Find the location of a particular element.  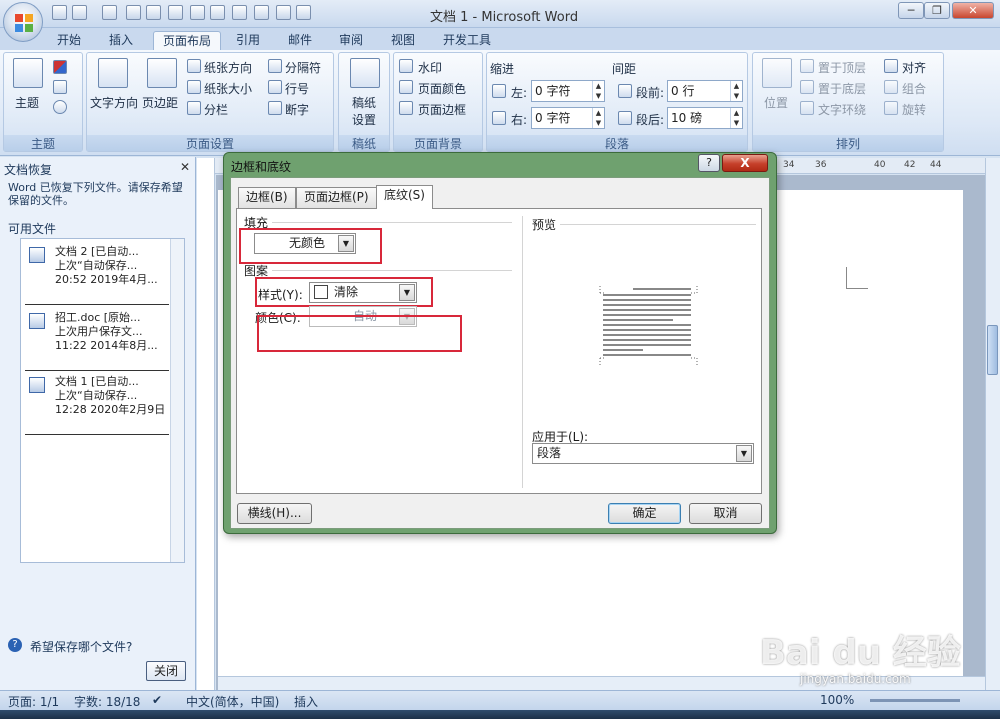

list-item: 文档 1 [已自动... 上次“自动保存... 12:28 2020年2月9日 is located at coordinates (95, 402).